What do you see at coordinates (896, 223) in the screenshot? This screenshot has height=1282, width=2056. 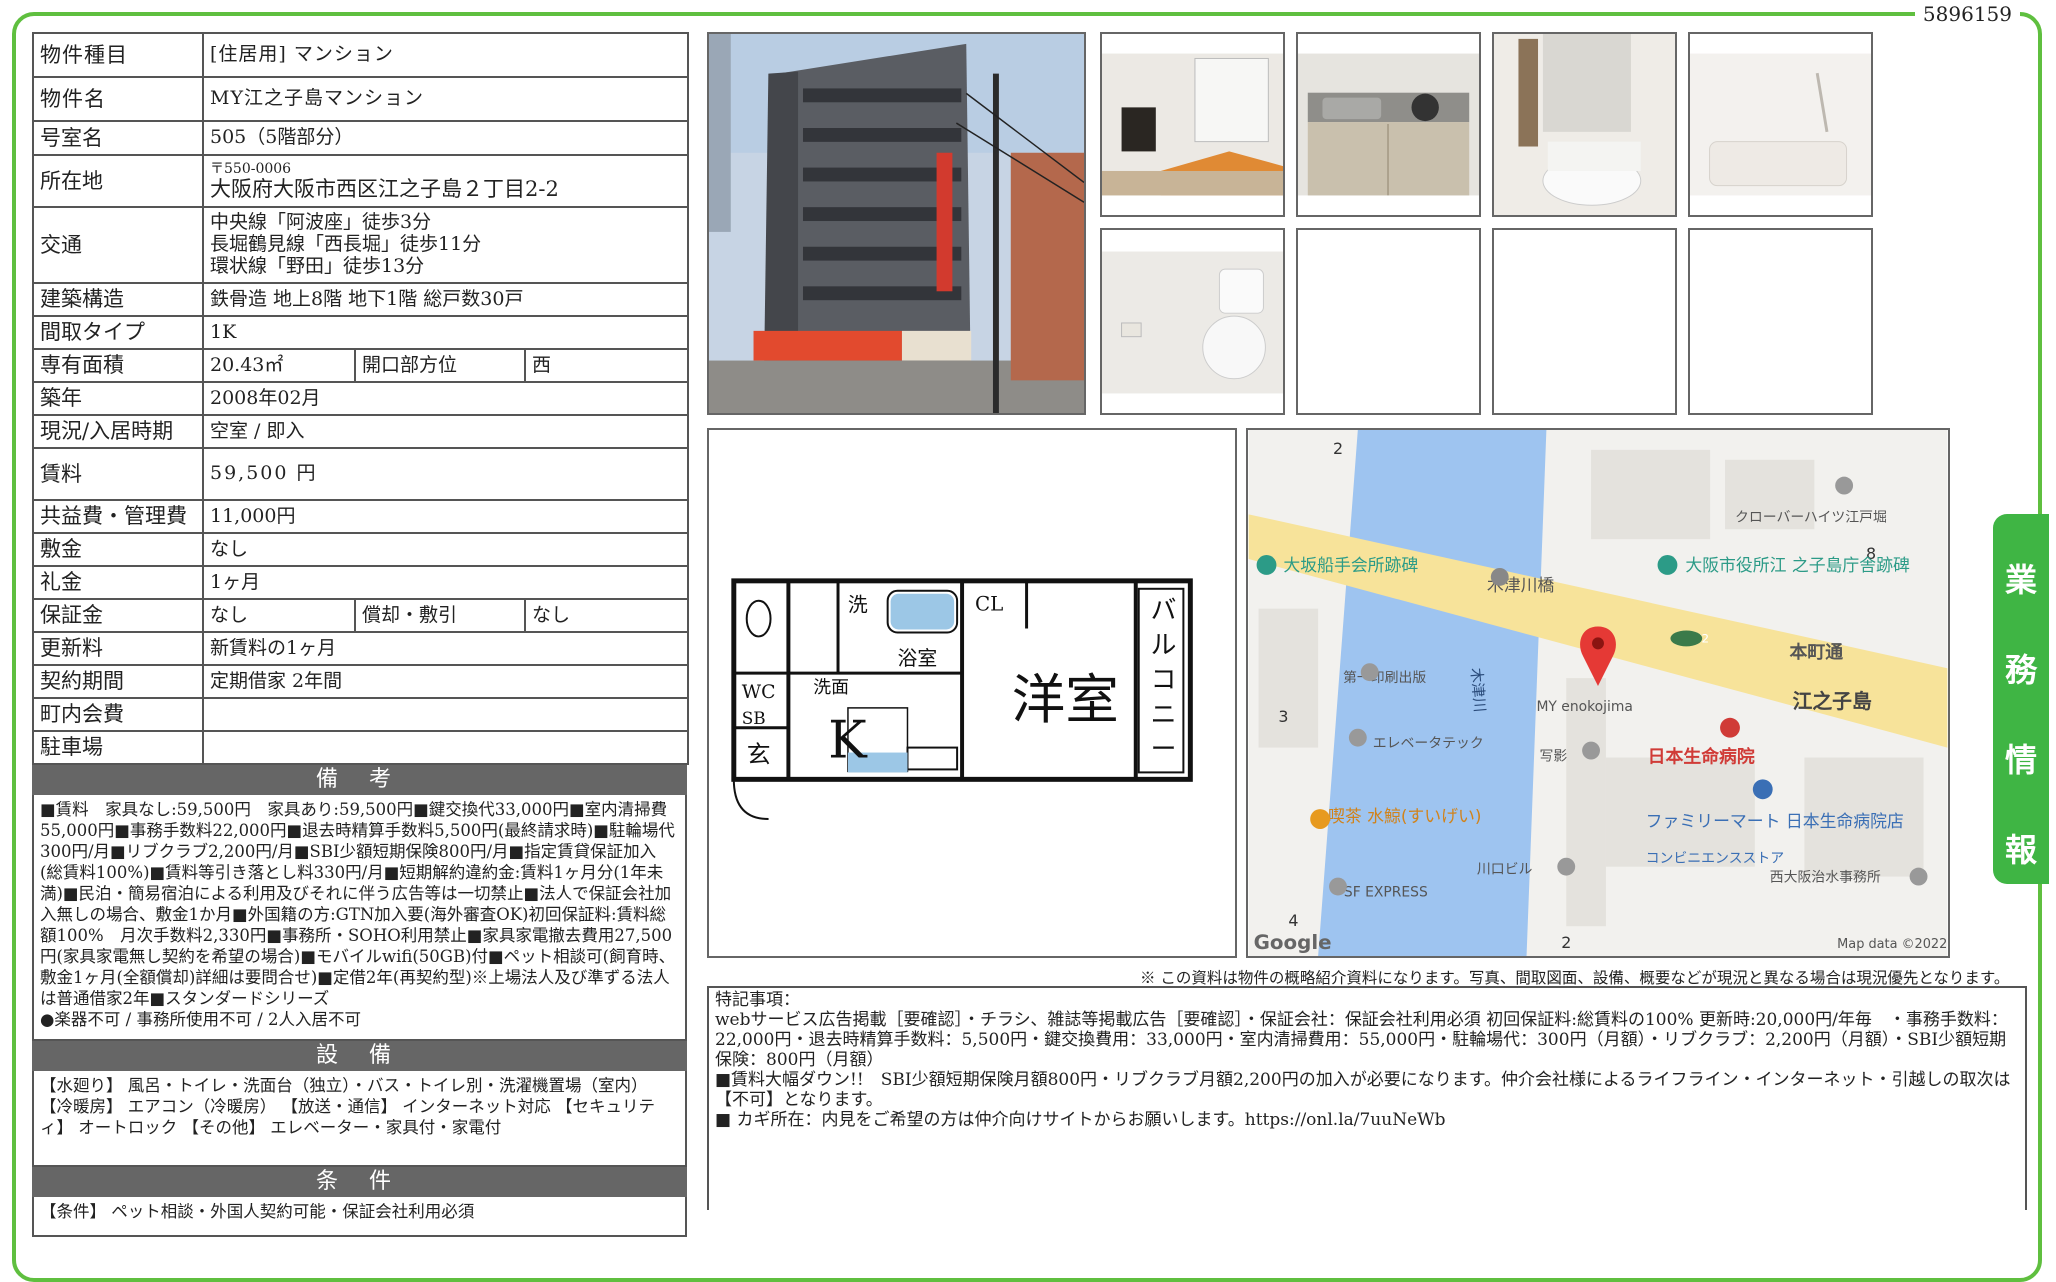 I see `building-exterior-photo` at bounding box center [896, 223].